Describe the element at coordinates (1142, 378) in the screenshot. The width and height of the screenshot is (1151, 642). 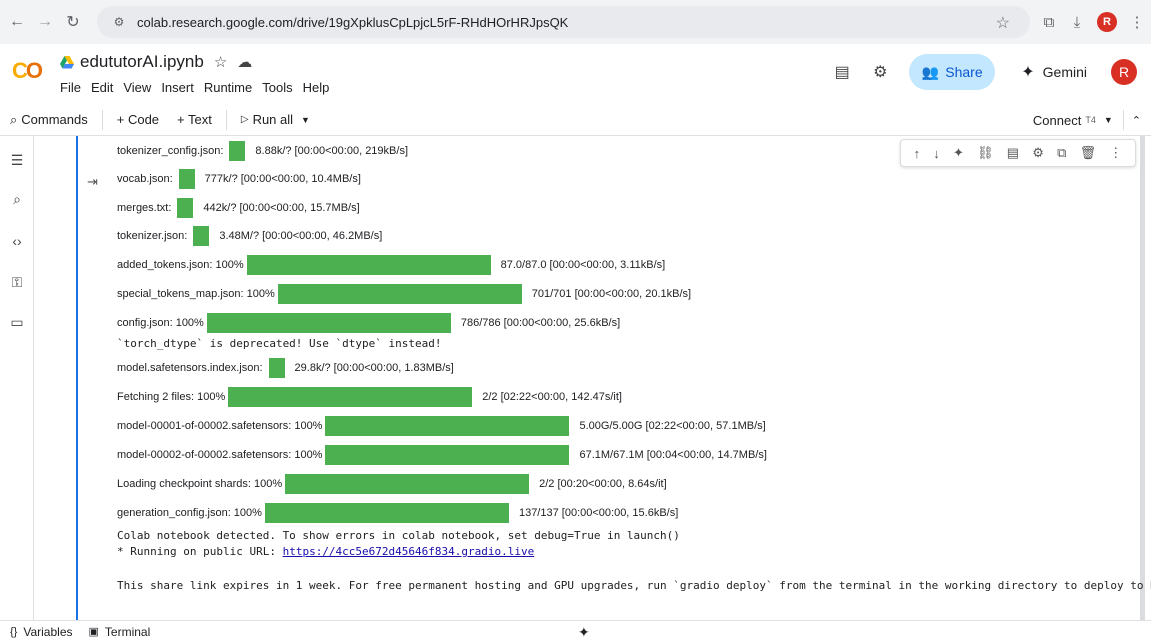
I see `scrollbar` at that location.